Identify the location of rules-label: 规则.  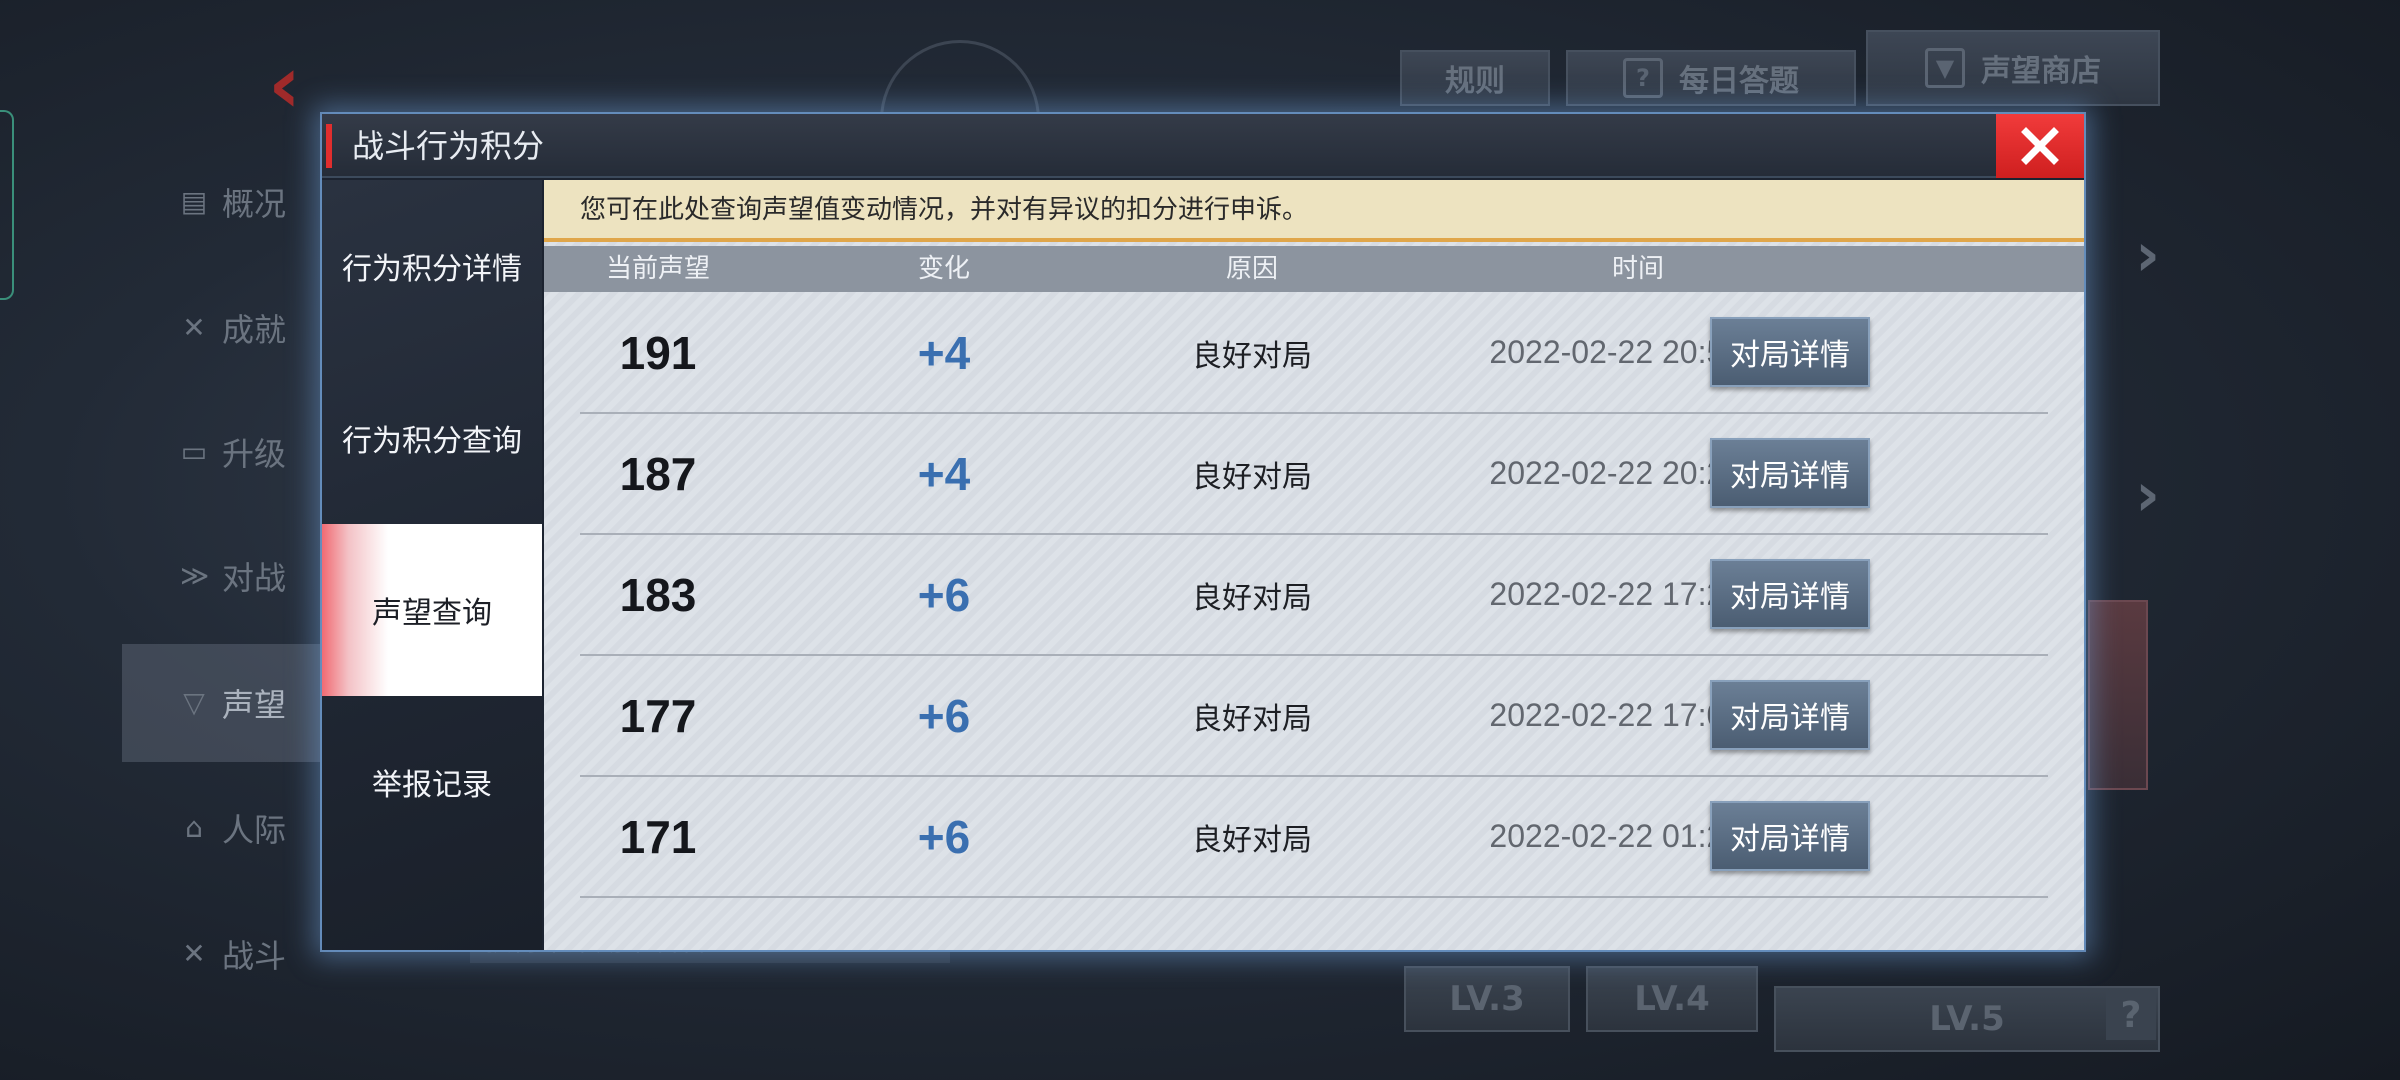
(1475, 81).